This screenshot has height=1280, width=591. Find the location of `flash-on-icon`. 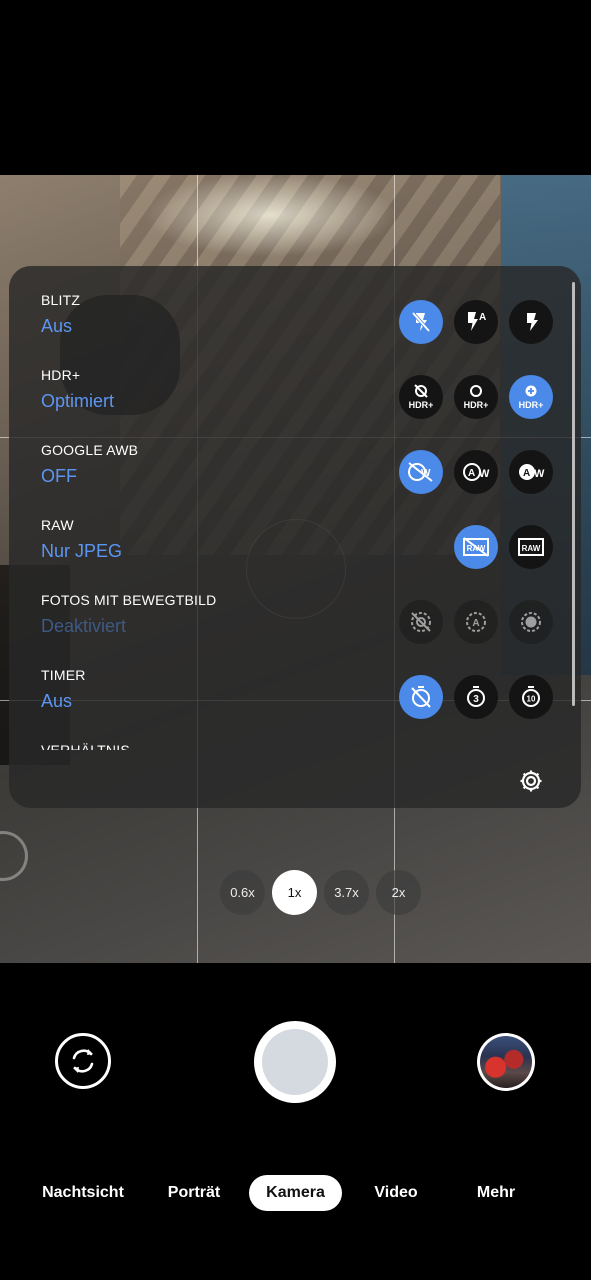

flash-on-icon is located at coordinates (531, 322).